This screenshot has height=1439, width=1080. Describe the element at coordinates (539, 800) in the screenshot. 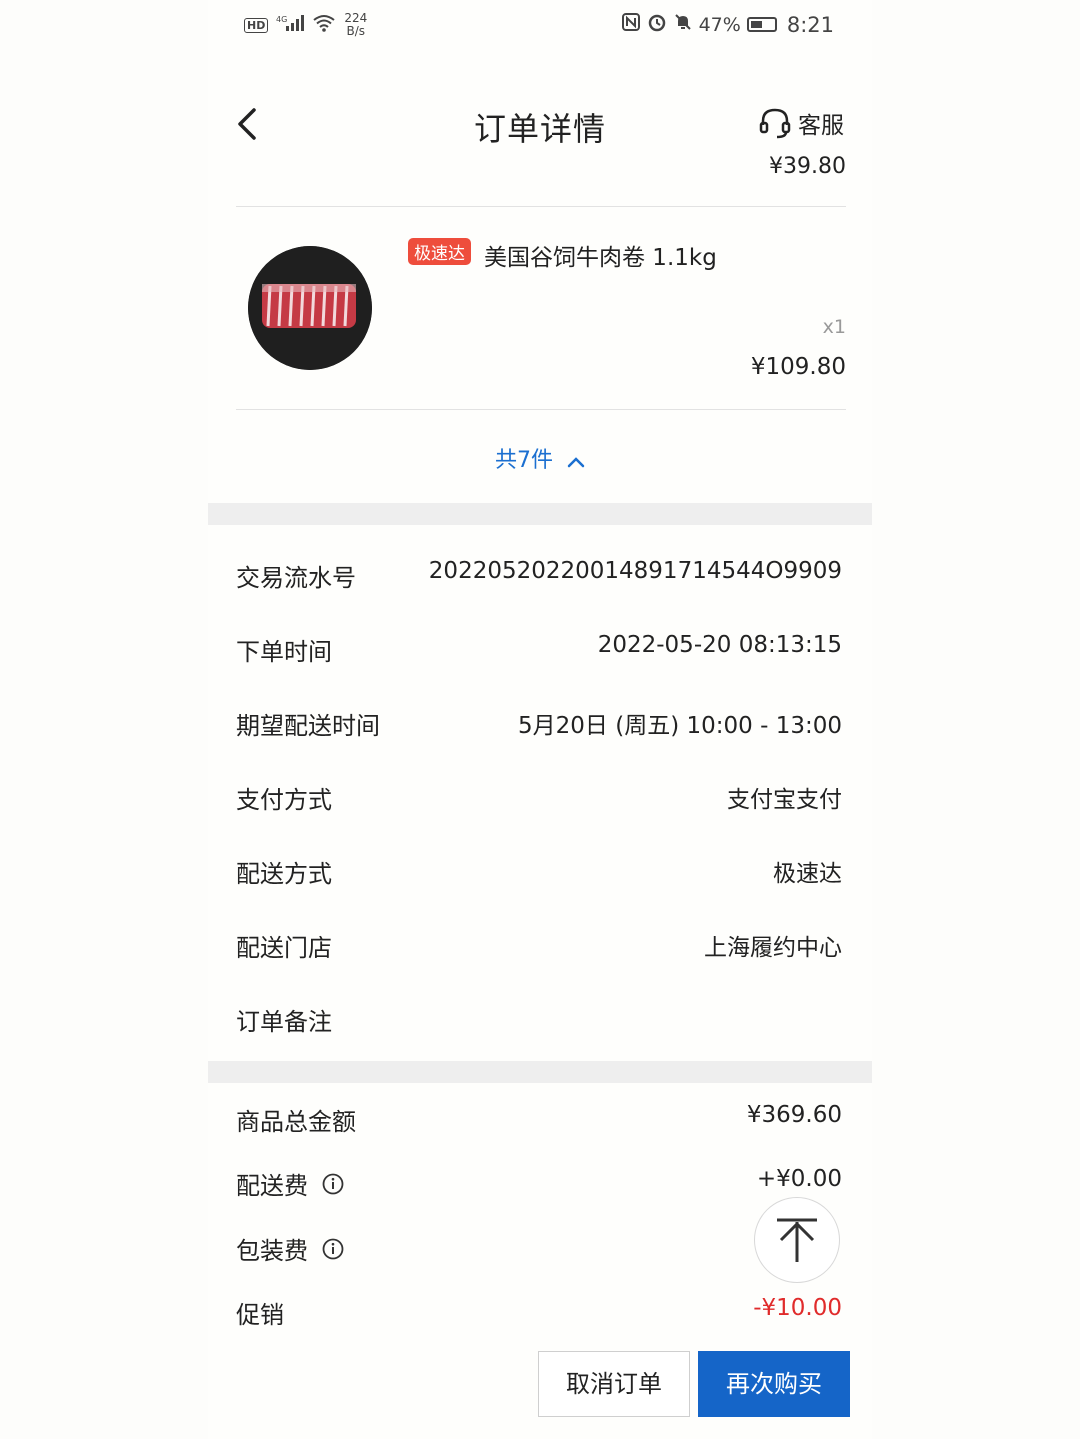

I see `info-row-payment-method: 支付方式 支付宝支付` at that location.